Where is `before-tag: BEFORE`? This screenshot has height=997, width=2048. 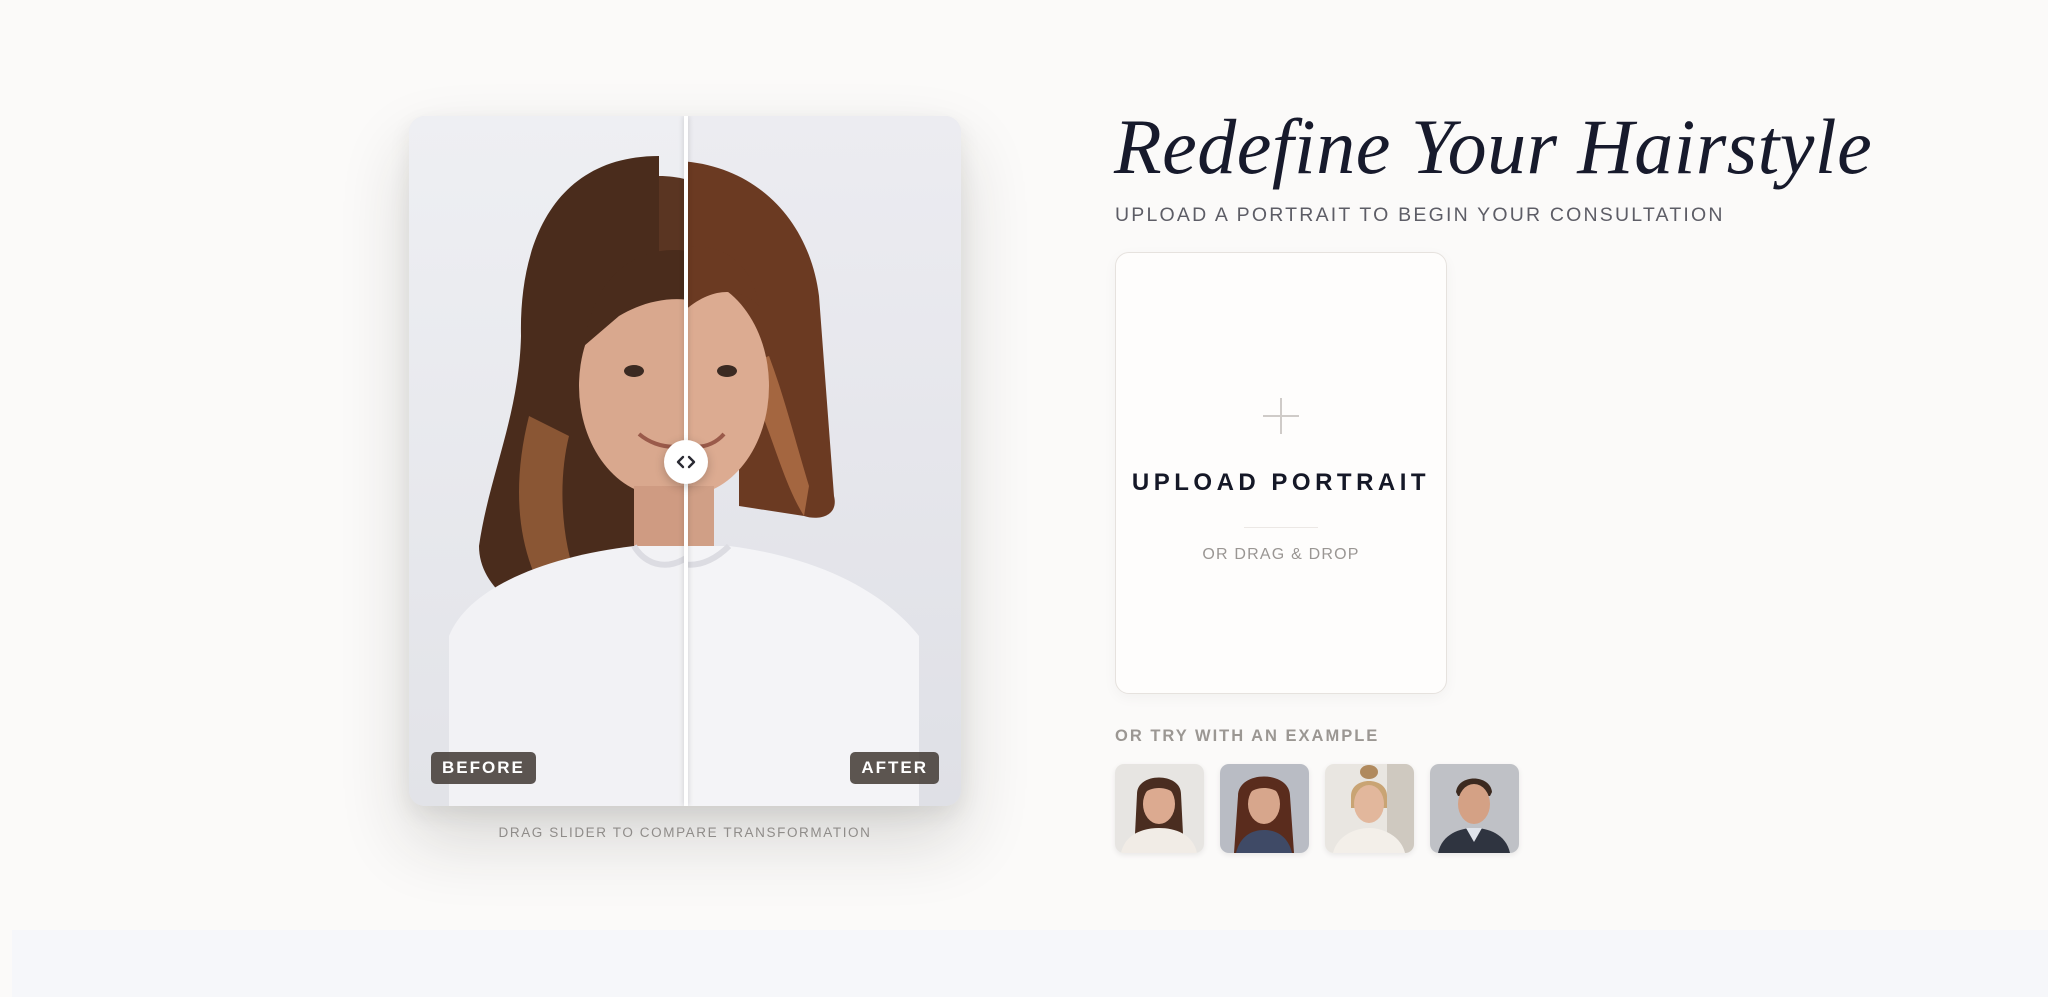
before-tag: BEFORE is located at coordinates (483, 768).